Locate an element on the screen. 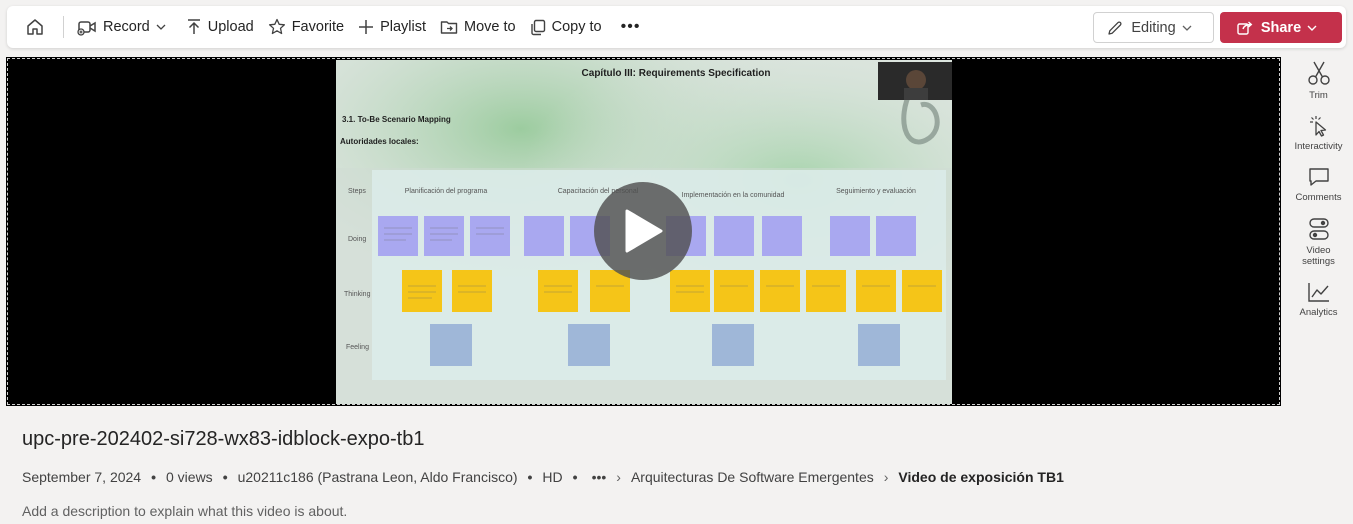 Image resolution: width=1353 pixels, height=524 pixels. comments-label: Comments is located at coordinates (1318, 197).